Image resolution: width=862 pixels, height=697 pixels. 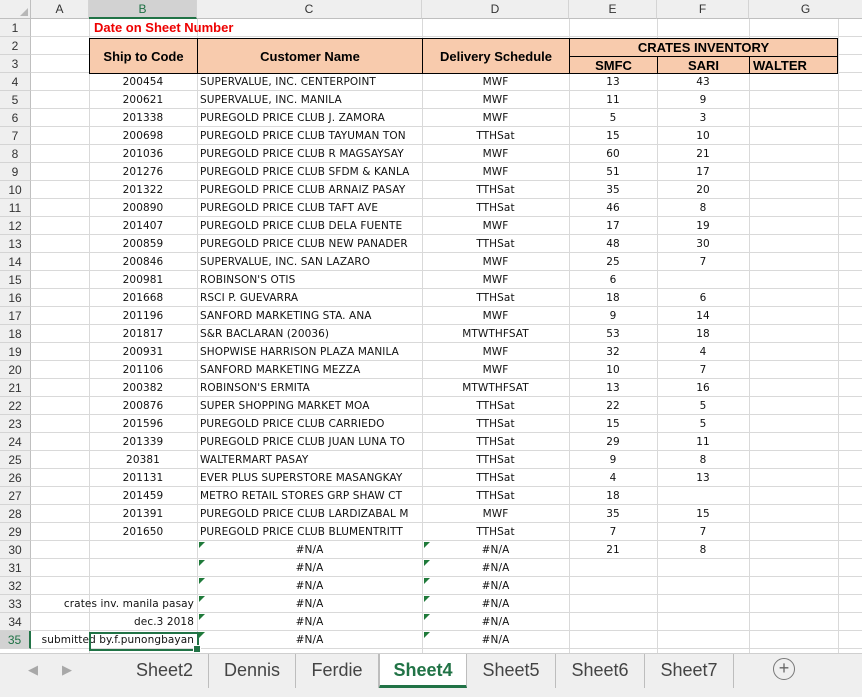 I want to click on smfc-cell: 48, so click(x=613, y=244).